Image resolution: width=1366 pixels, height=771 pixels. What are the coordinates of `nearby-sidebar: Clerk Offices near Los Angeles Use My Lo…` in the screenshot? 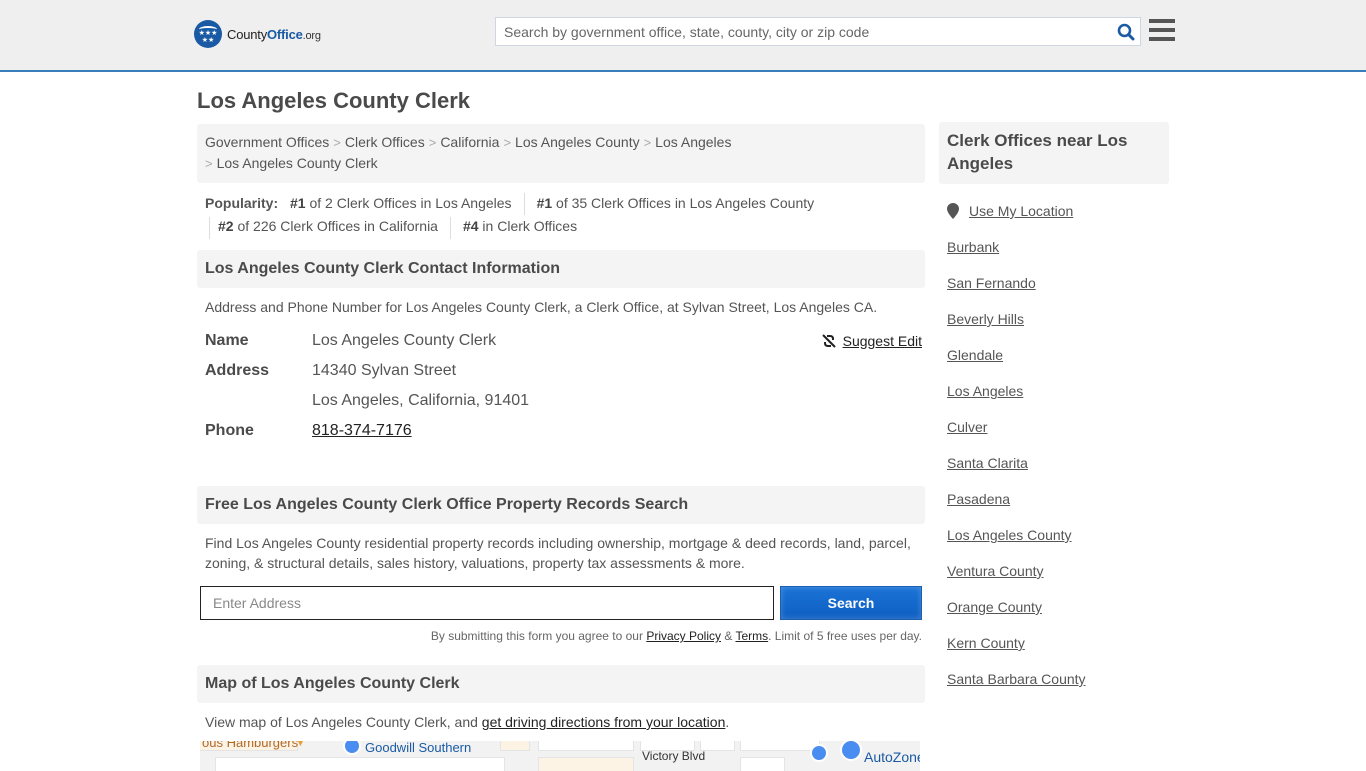 It's located at (1054, 413).